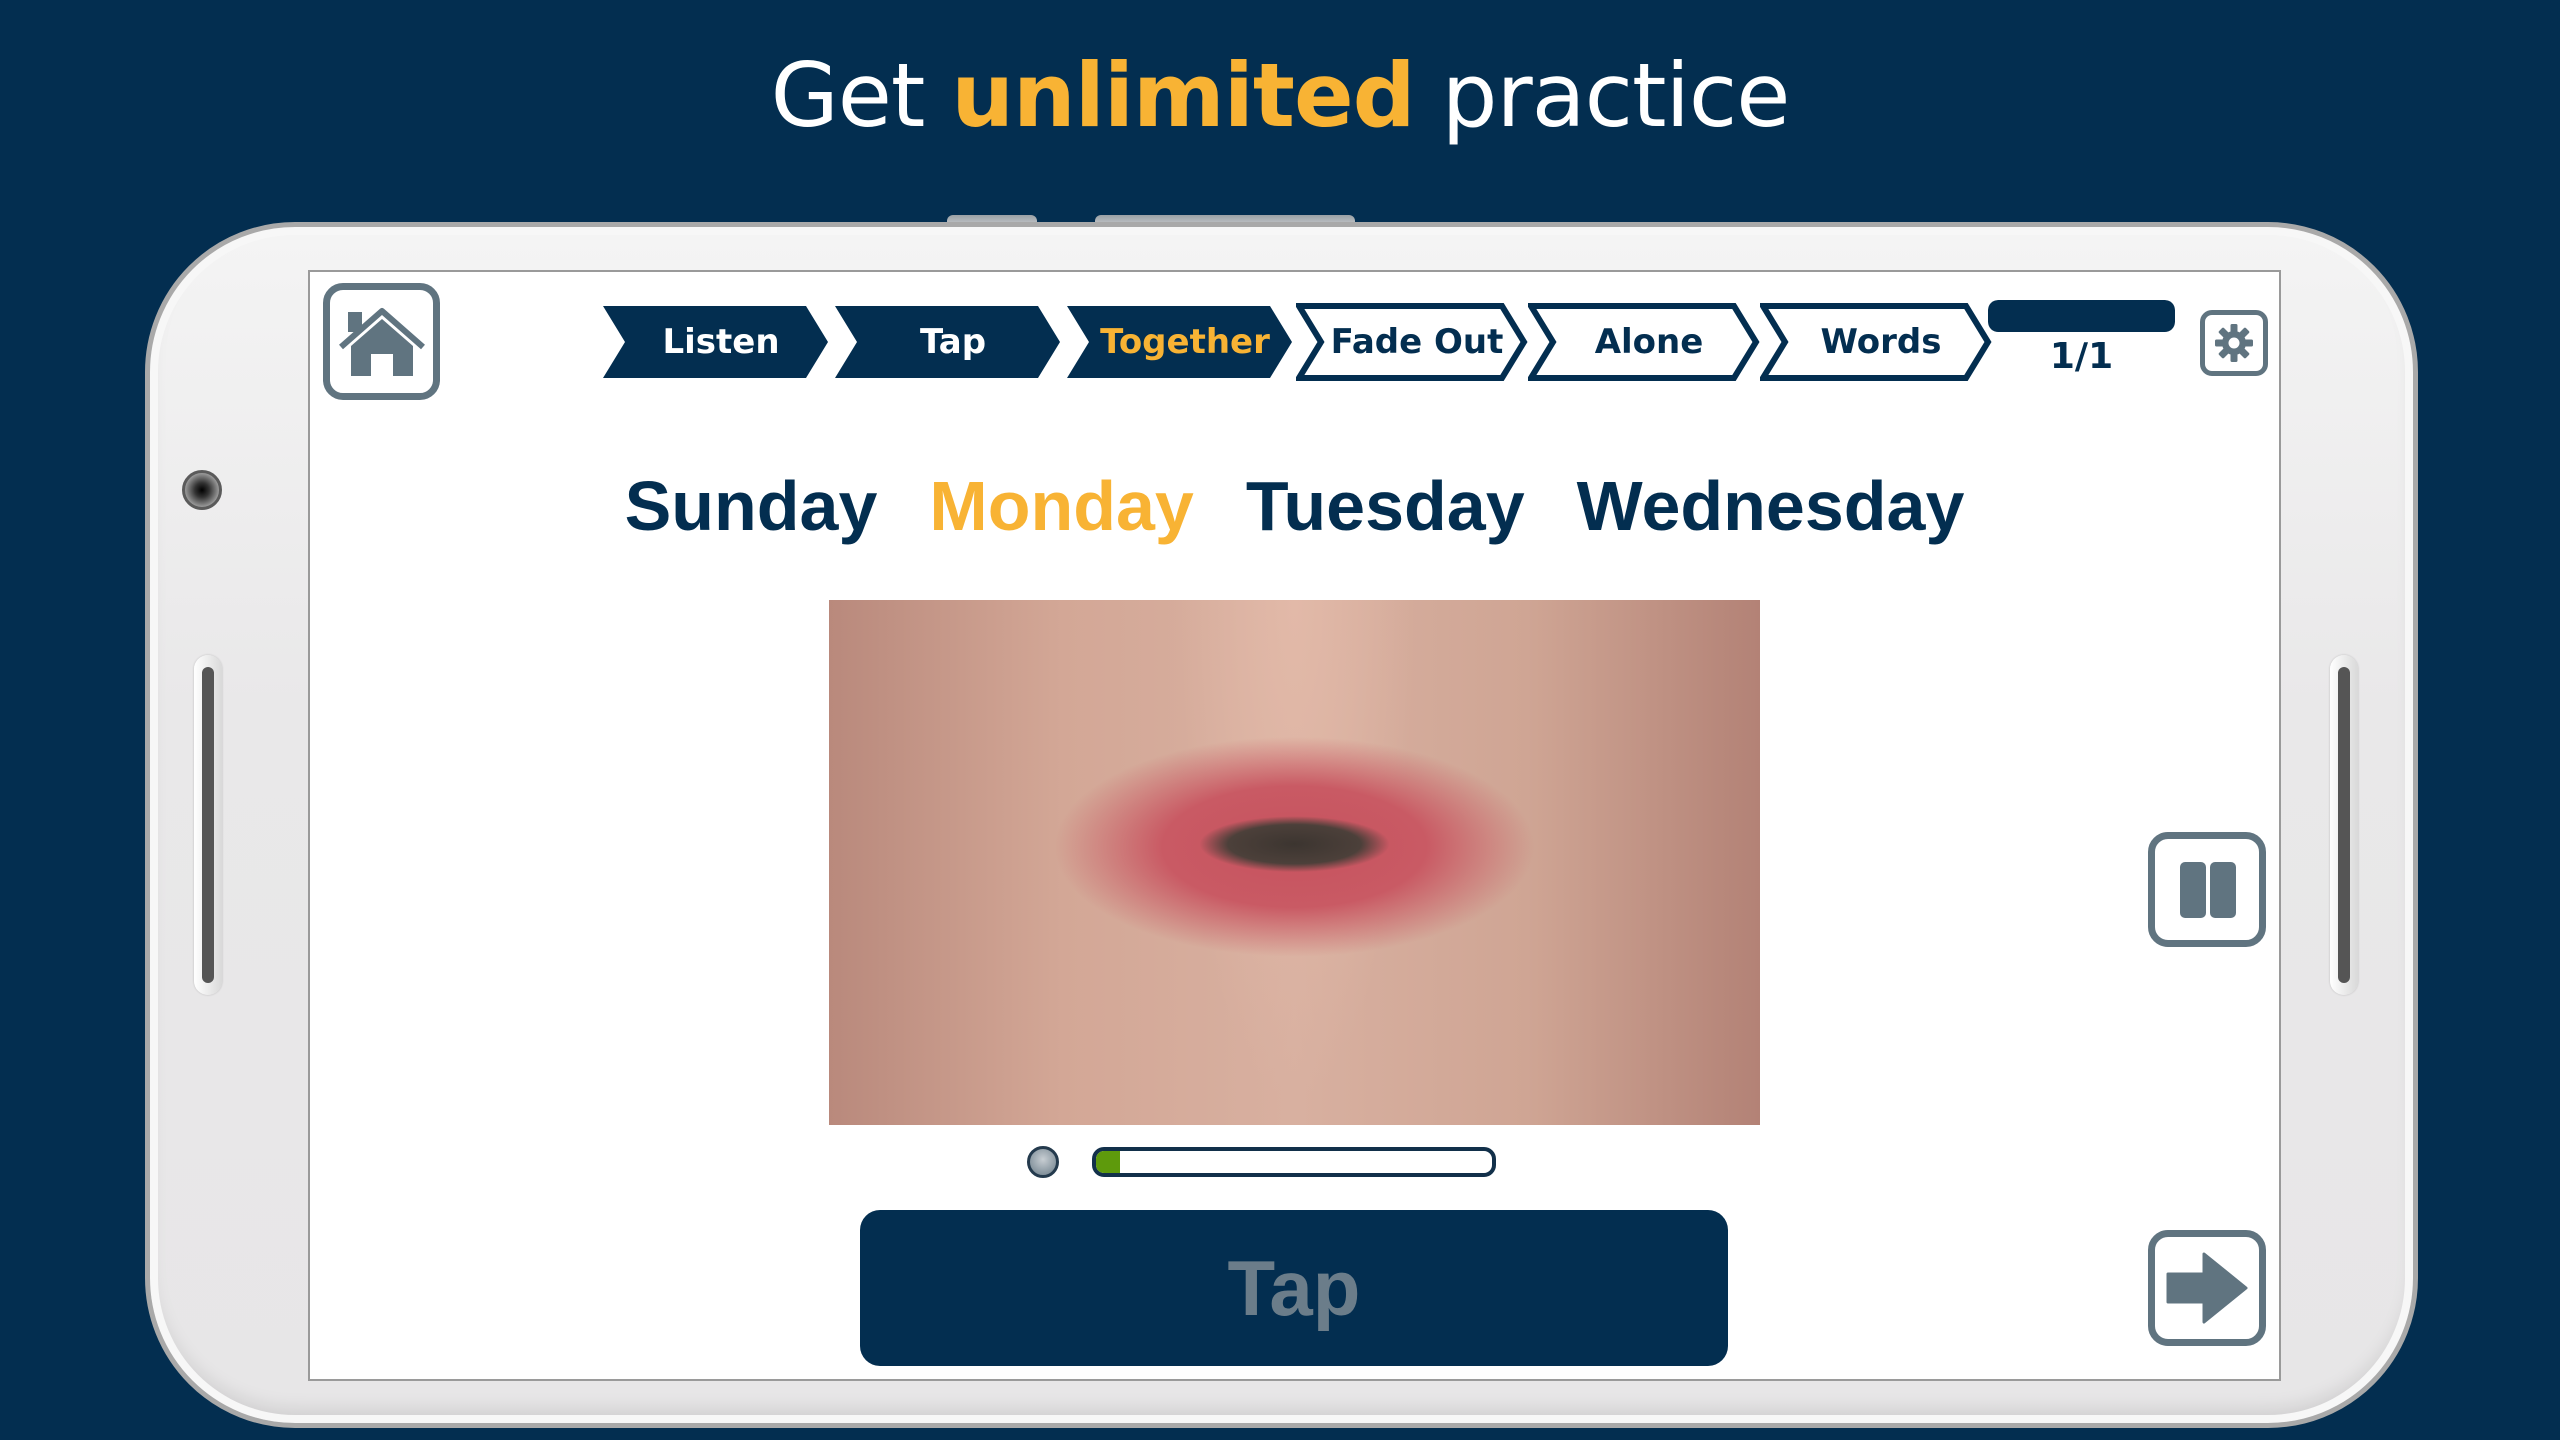 The width and height of the screenshot is (2560, 1440). What do you see at coordinates (2081, 356) in the screenshot?
I see `lesson-progress-count: 1/1` at bounding box center [2081, 356].